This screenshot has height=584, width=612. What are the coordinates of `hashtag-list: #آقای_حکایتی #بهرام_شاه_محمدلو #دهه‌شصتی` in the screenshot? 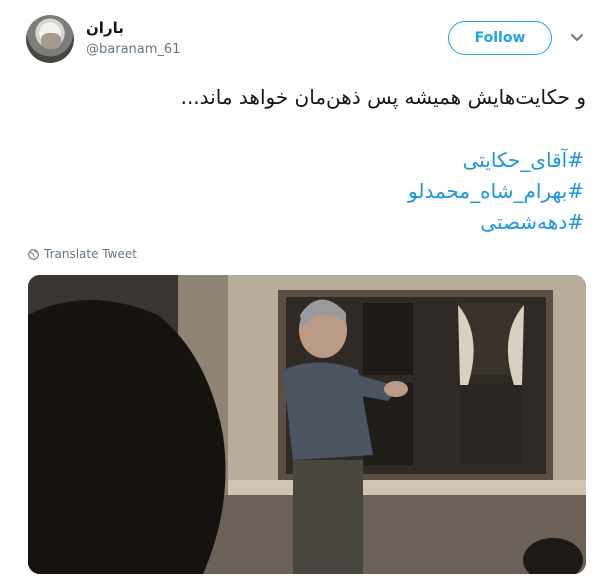 It's located at (304, 191).